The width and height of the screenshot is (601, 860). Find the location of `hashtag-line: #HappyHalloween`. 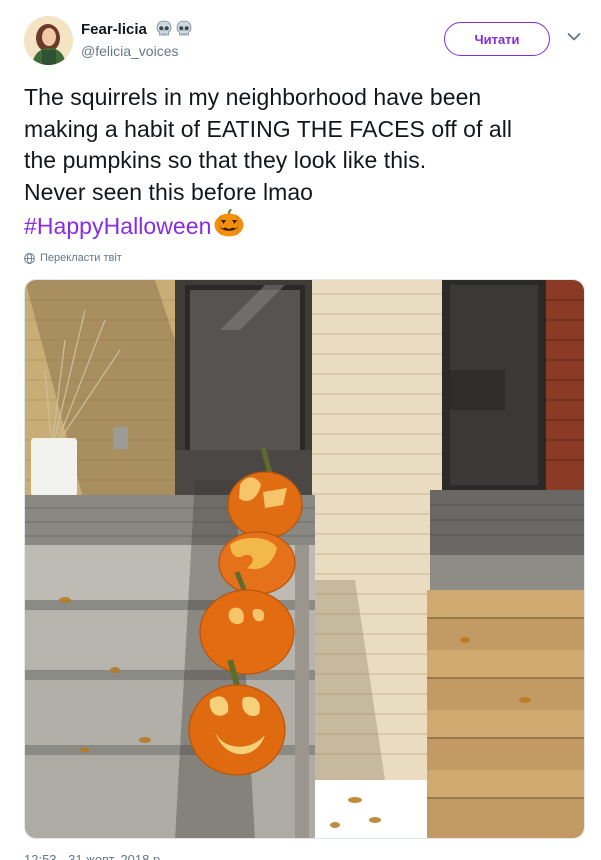

hashtag-line: #HappyHalloween is located at coordinates (304, 225).